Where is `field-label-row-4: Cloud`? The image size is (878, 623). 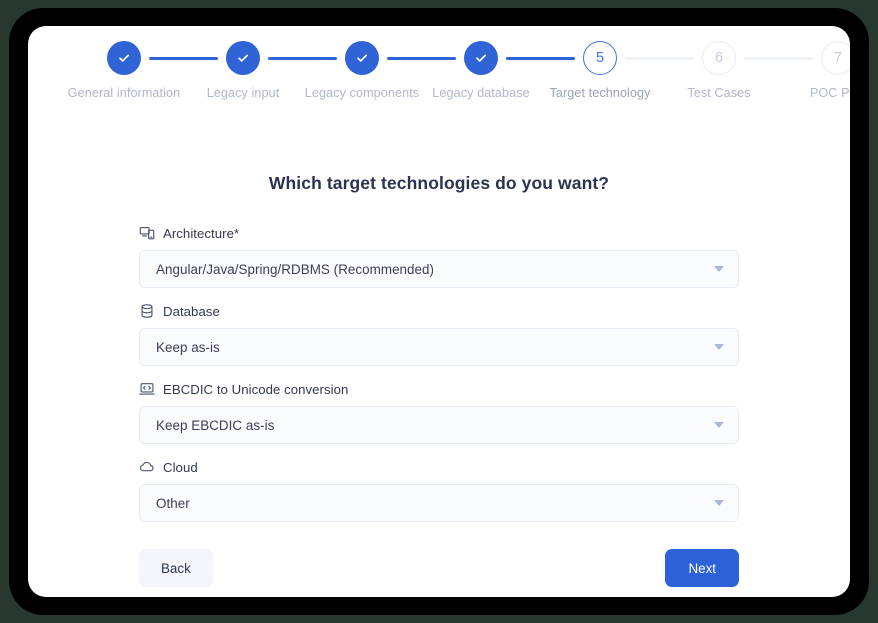
field-label-row-4: Cloud is located at coordinates (439, 467).